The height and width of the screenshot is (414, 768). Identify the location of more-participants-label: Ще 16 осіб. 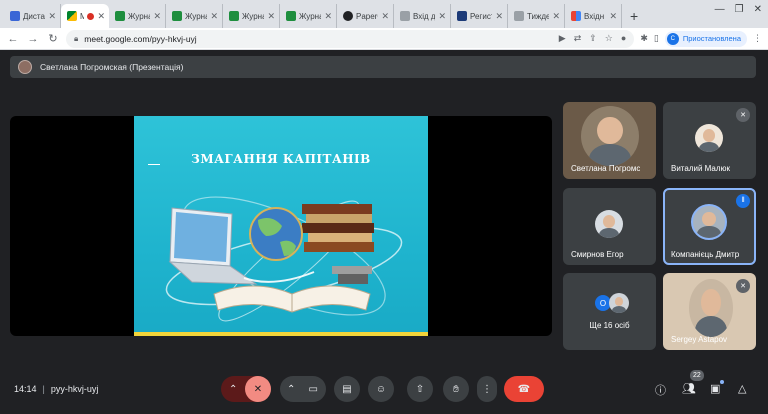
(609, 325).